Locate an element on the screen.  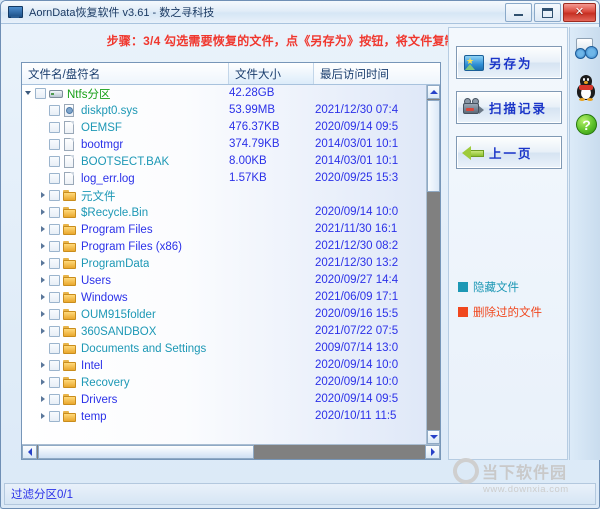
table-row: ProgramData 2021/12/30 13:2 is located at coordinates (224, 263).